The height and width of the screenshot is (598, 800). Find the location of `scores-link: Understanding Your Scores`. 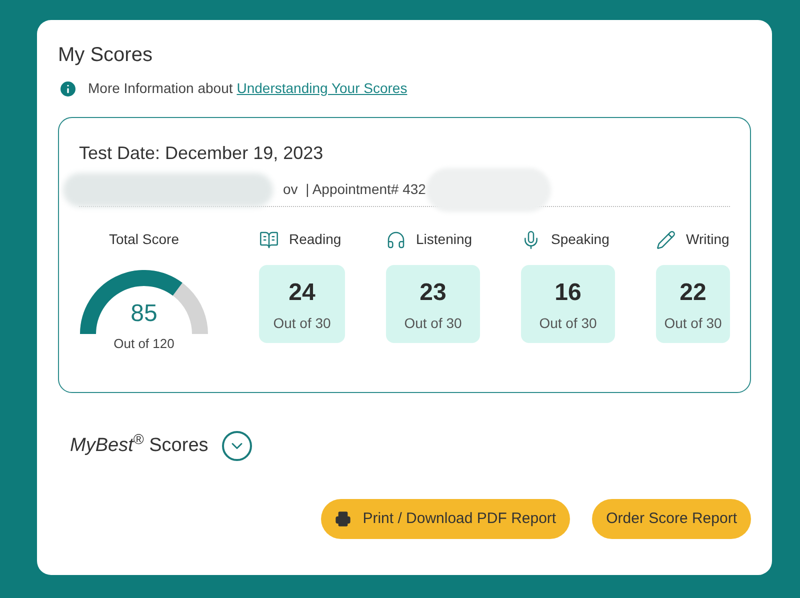

scores-link: Understanding Your Scores is located at coordinates (322, 88).